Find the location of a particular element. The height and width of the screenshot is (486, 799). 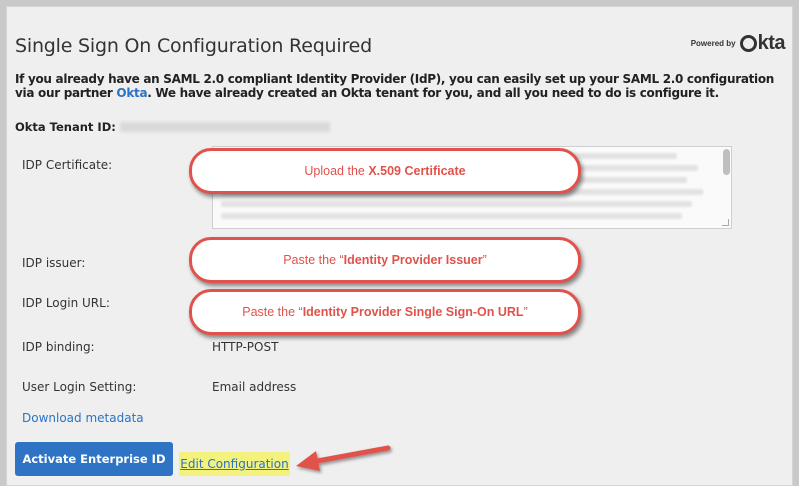

edit-configuration-link: Edit Configuration is located at coordinates (234, 464).